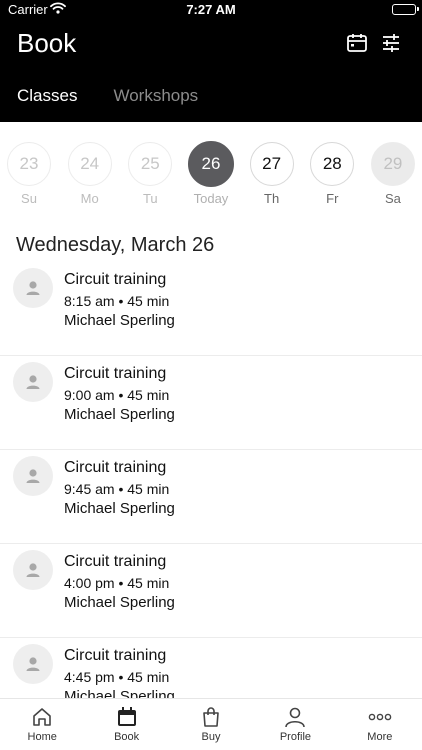 This screenshot has height=750, width=422. I want to click on day-number: 23, so click(29, 164).